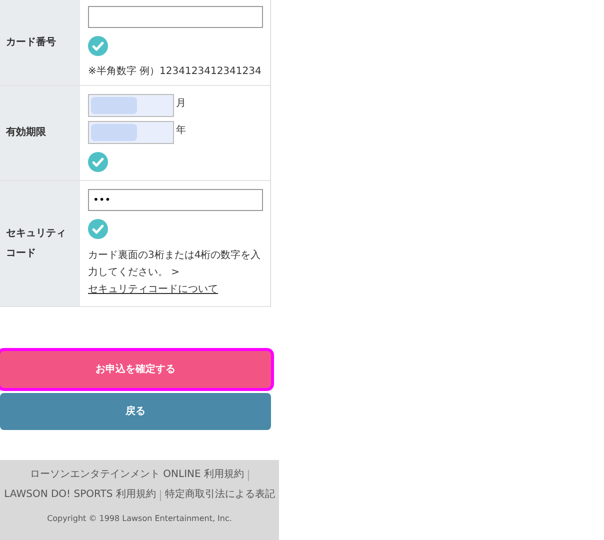 The width and height of the screenshot is (604, 540). Describe the element at coordinates (175, 17) in the screenshot. I see `card-number-field` at that location.